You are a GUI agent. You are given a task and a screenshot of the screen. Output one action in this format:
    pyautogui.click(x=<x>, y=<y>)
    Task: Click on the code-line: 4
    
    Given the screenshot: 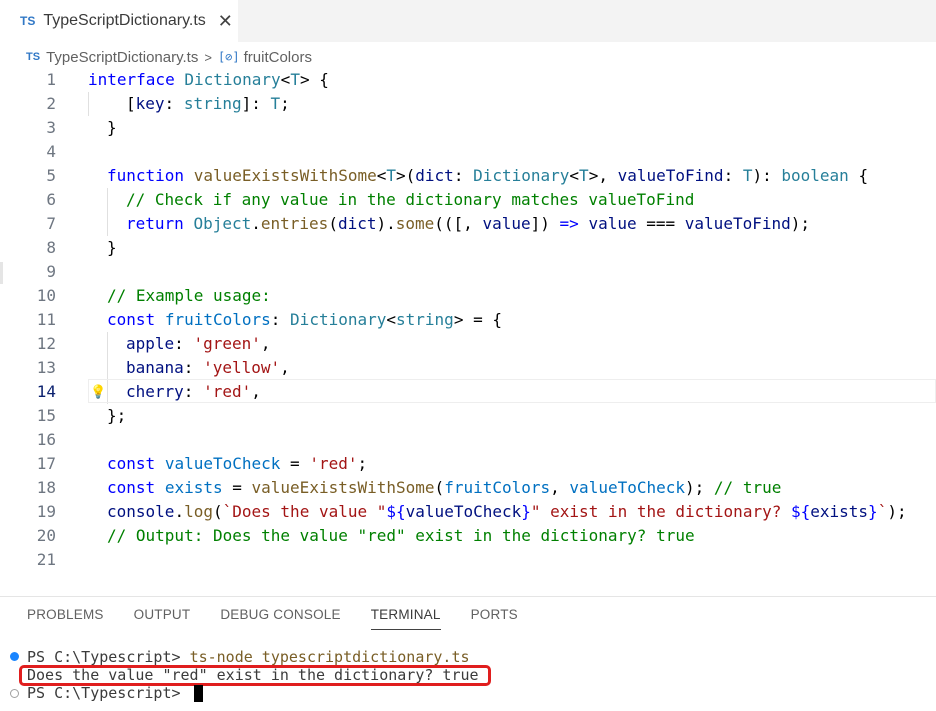 What is the action you would take?
    pyautogui.click(x=468, y=152)
    